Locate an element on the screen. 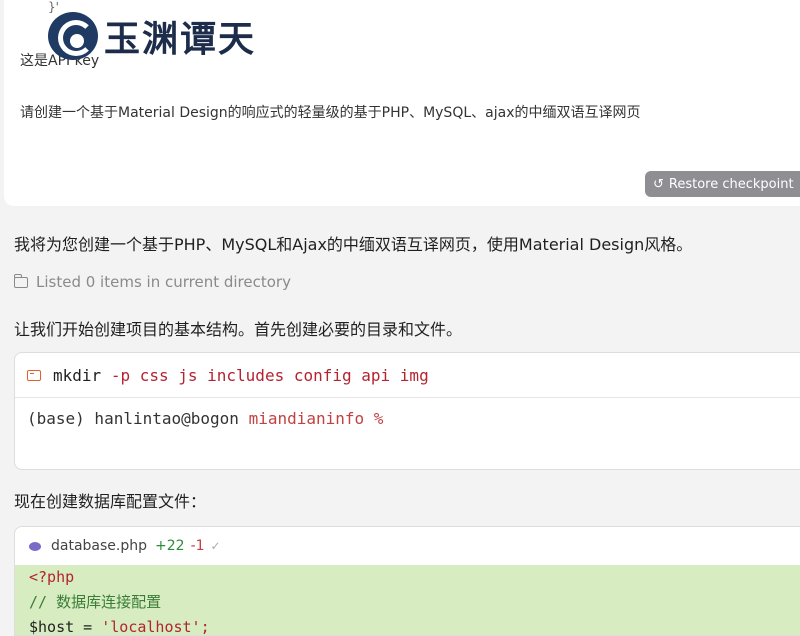  watermark-logo-icon is located at coordinates (73, 36).